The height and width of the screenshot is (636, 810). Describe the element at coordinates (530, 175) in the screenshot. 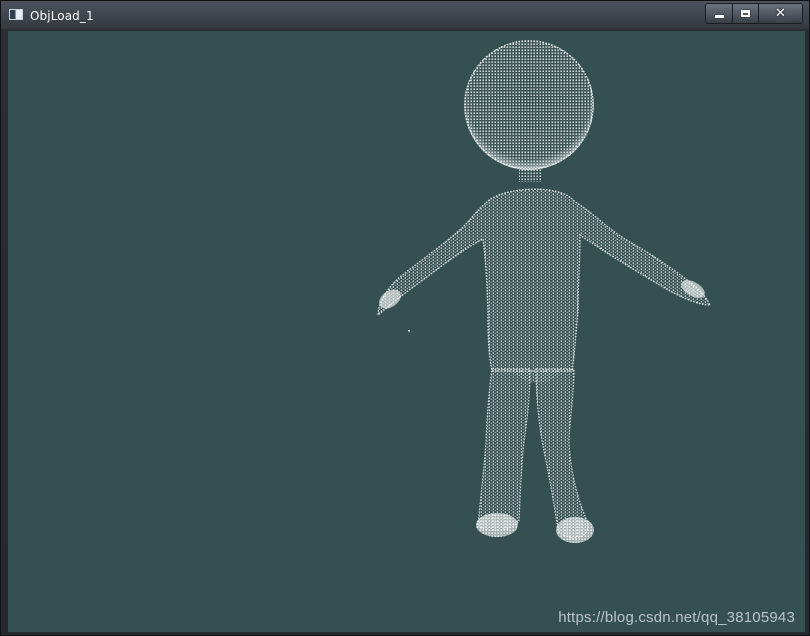

I see `model-neck` at that location.